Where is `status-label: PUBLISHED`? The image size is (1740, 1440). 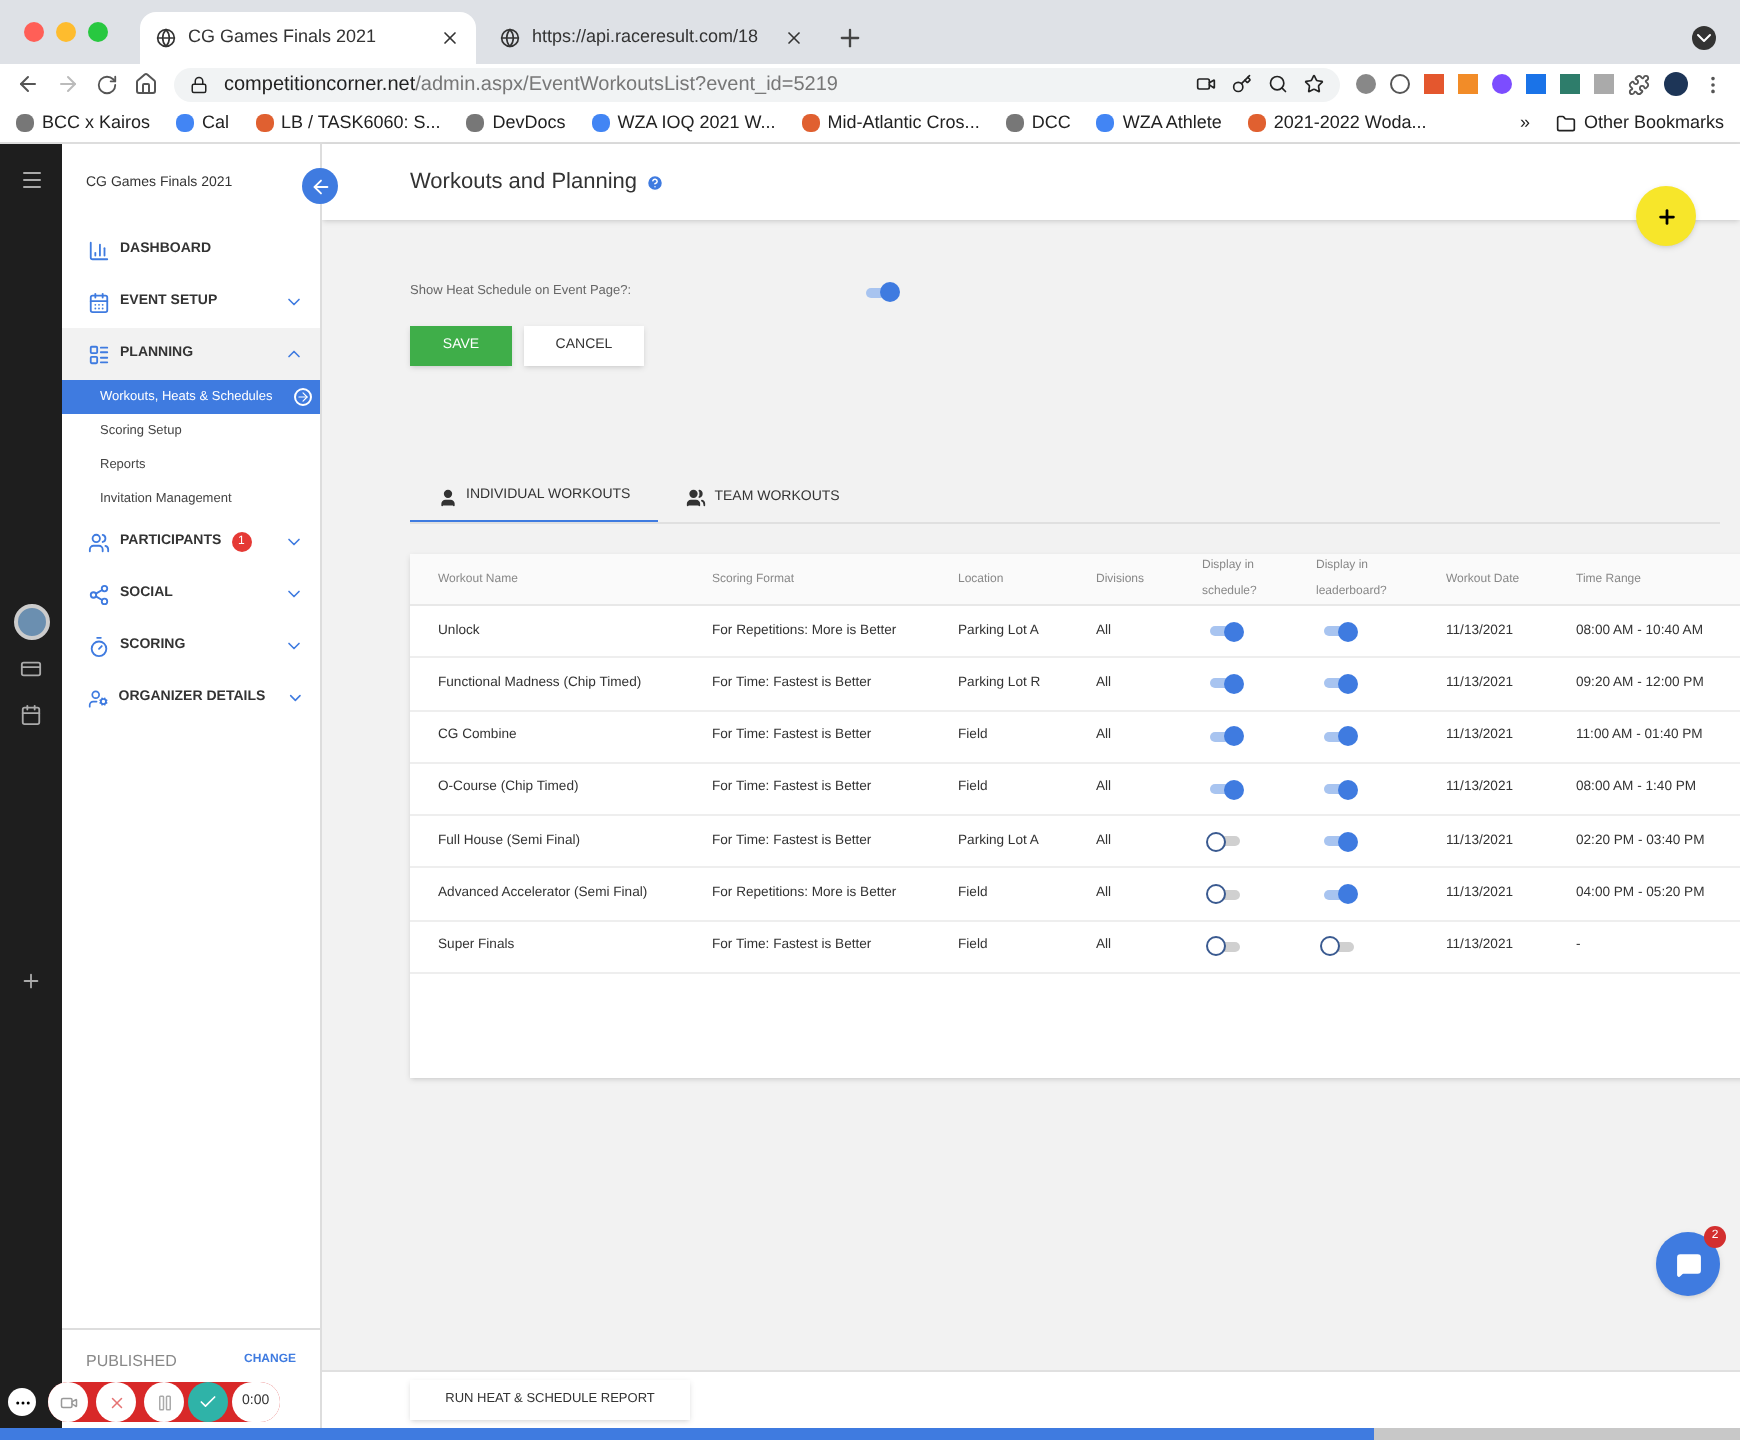 status-label: PUBLISHED is located at coordinates (131, 1361).